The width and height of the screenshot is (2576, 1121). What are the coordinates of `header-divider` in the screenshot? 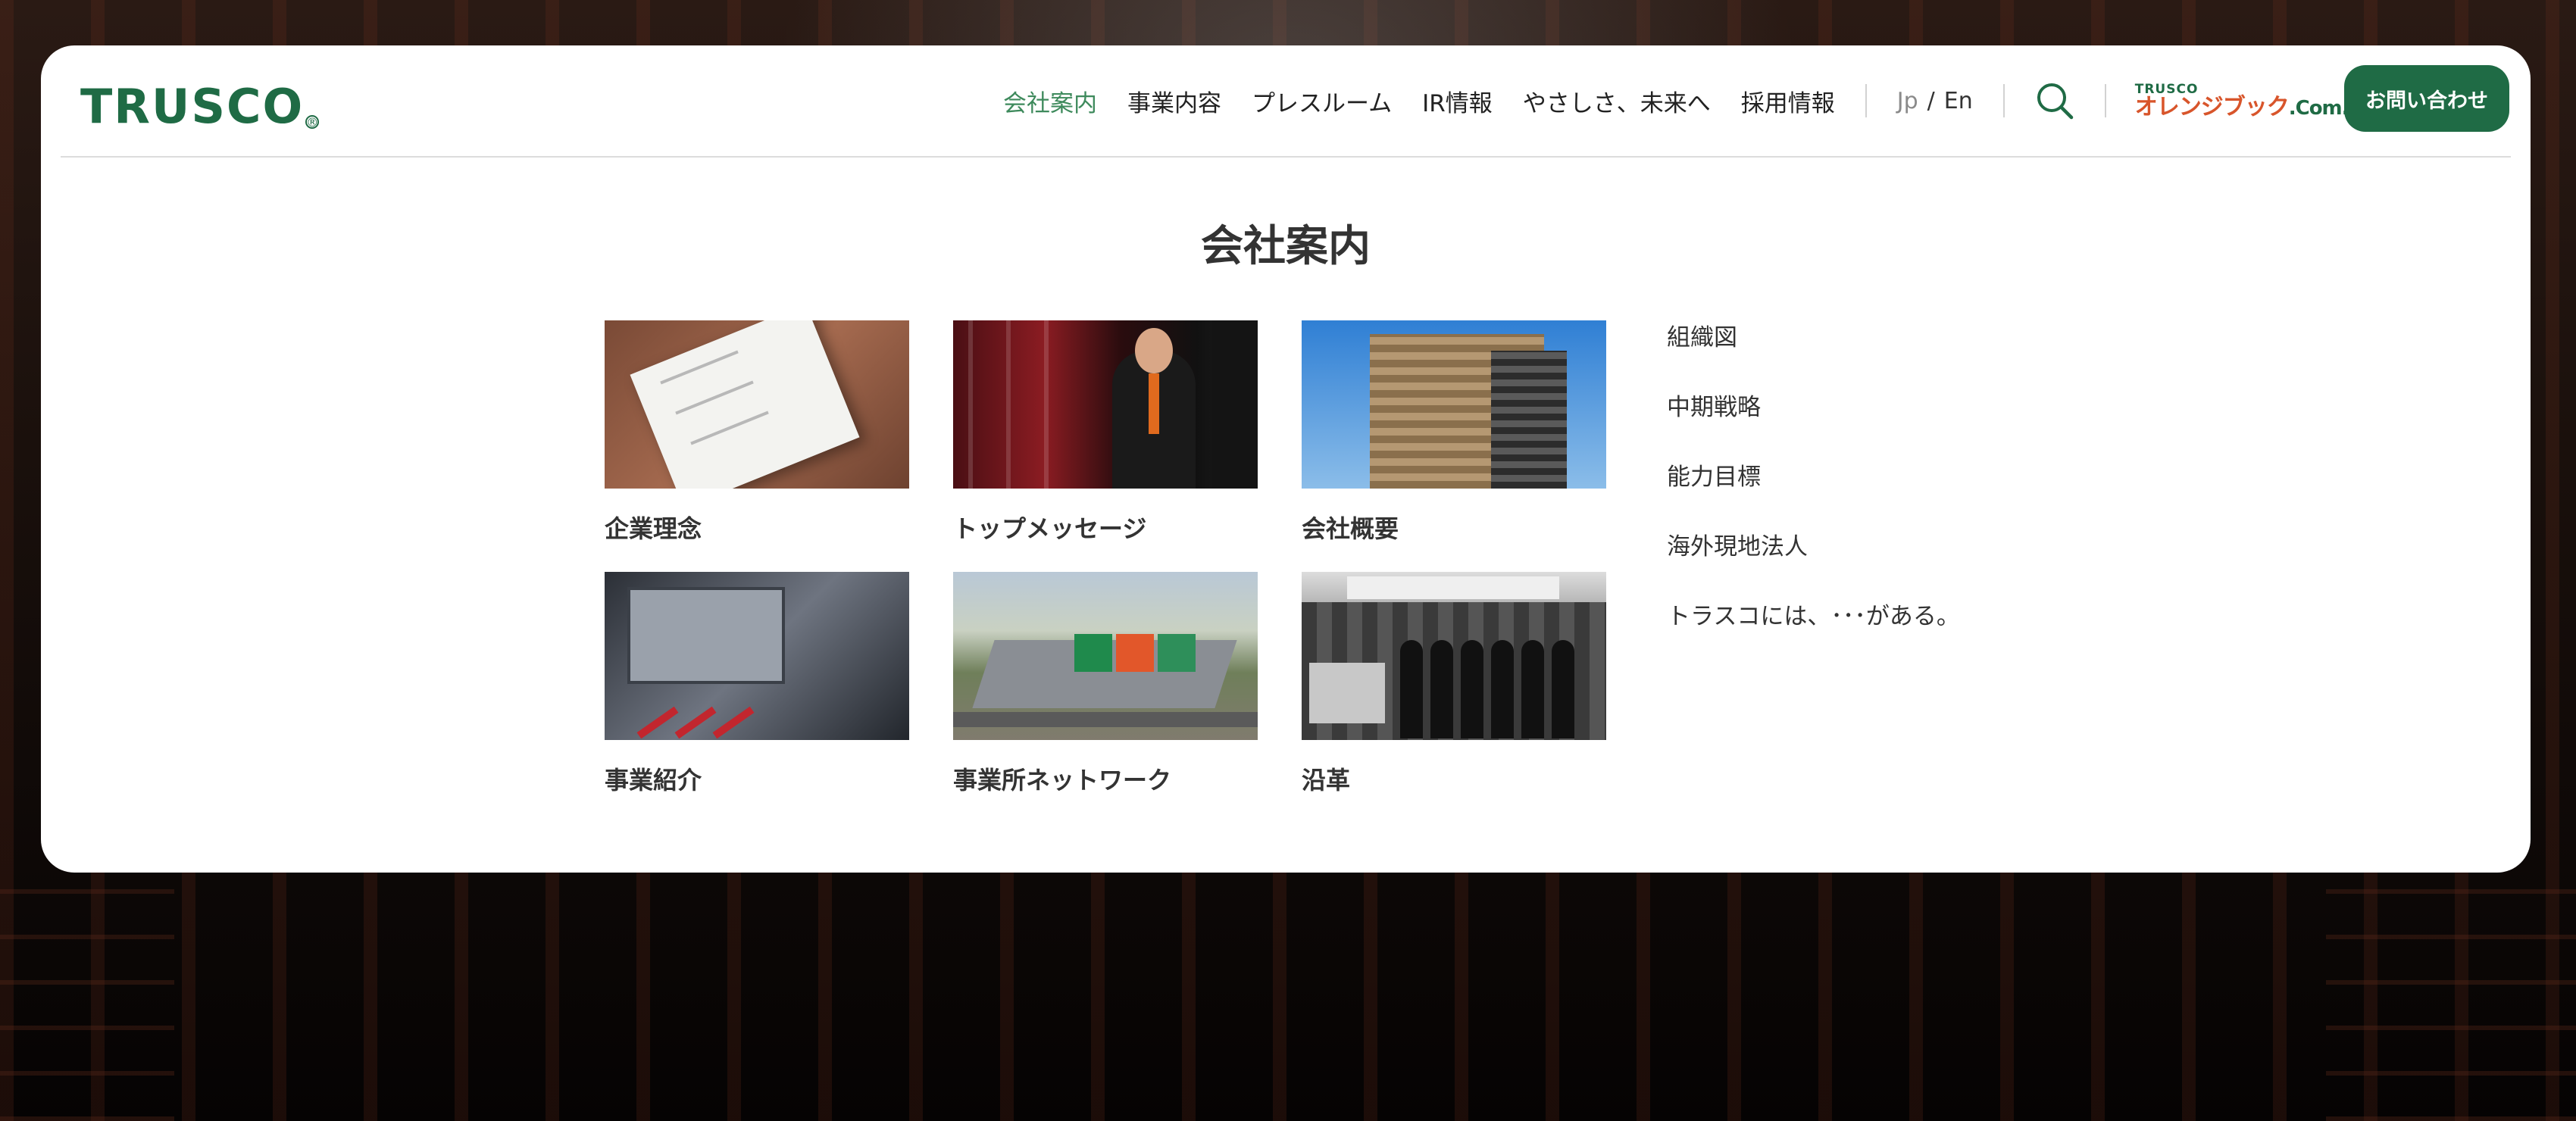 It's located at (1286, 157).